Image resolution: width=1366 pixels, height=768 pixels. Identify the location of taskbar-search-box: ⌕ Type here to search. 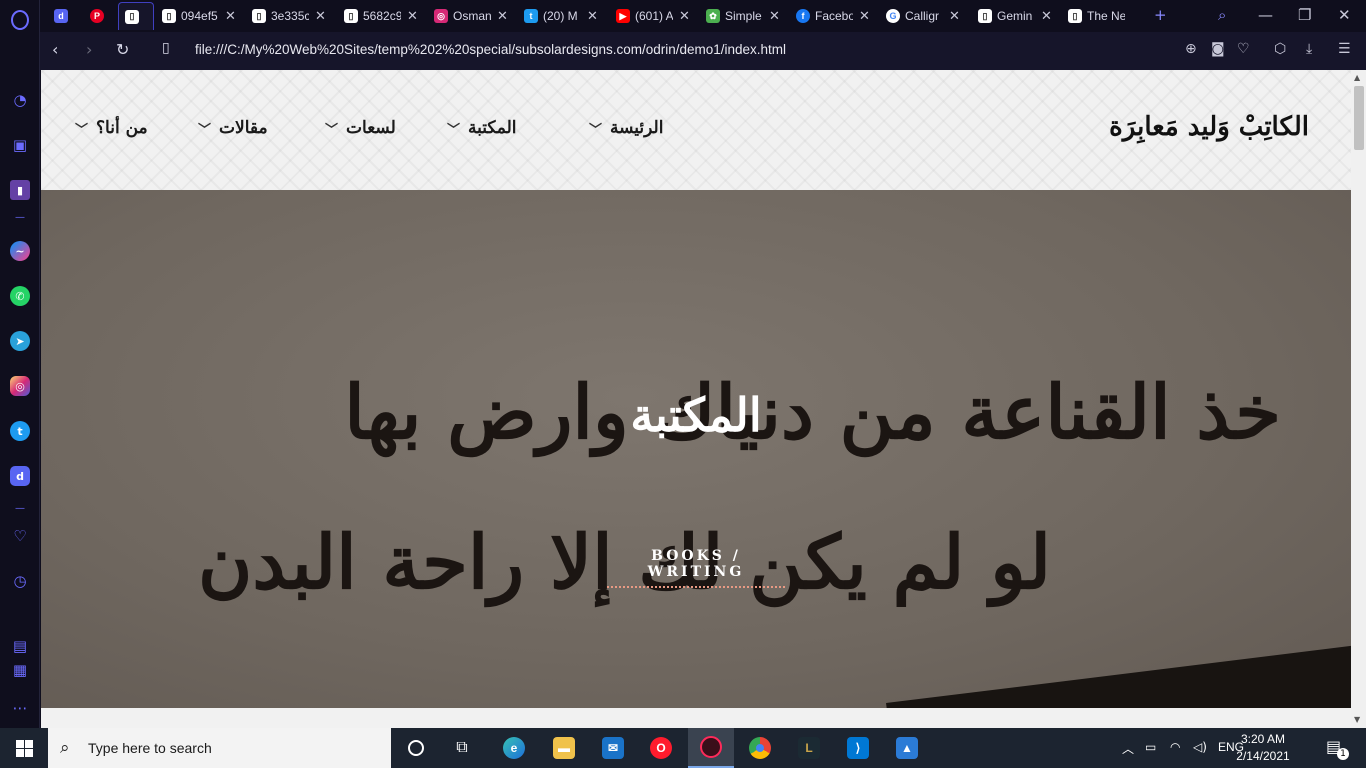
(219, 748).